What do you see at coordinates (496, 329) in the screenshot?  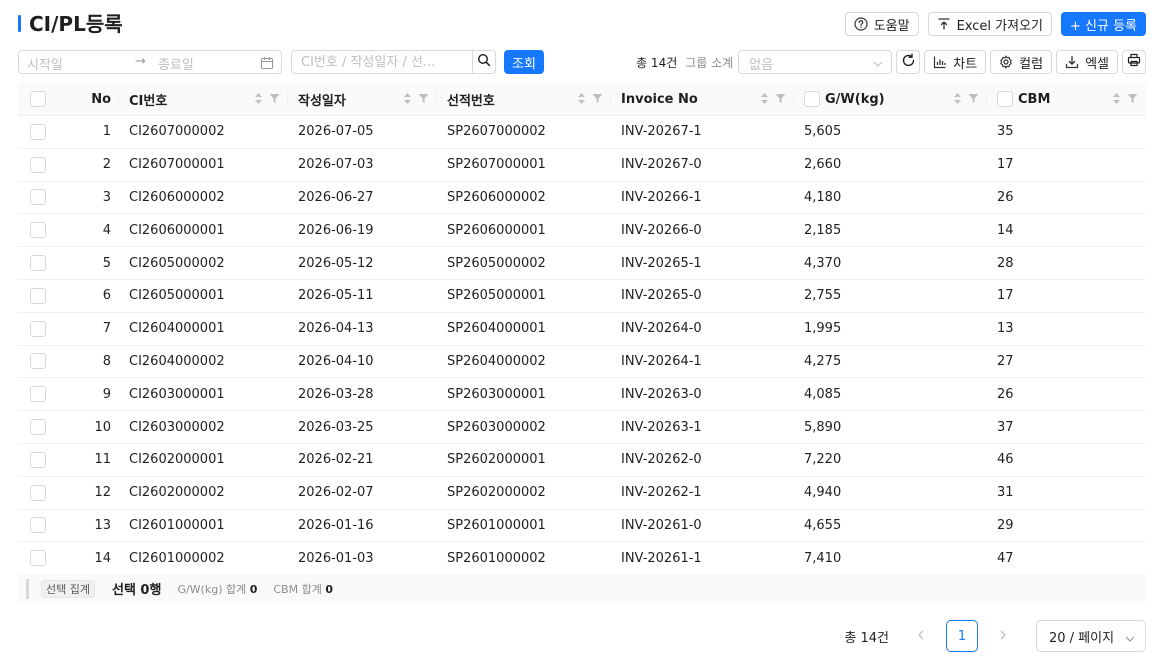 I see `cell-shipment-number: SP2604000001` at bounding box center [496, 329].